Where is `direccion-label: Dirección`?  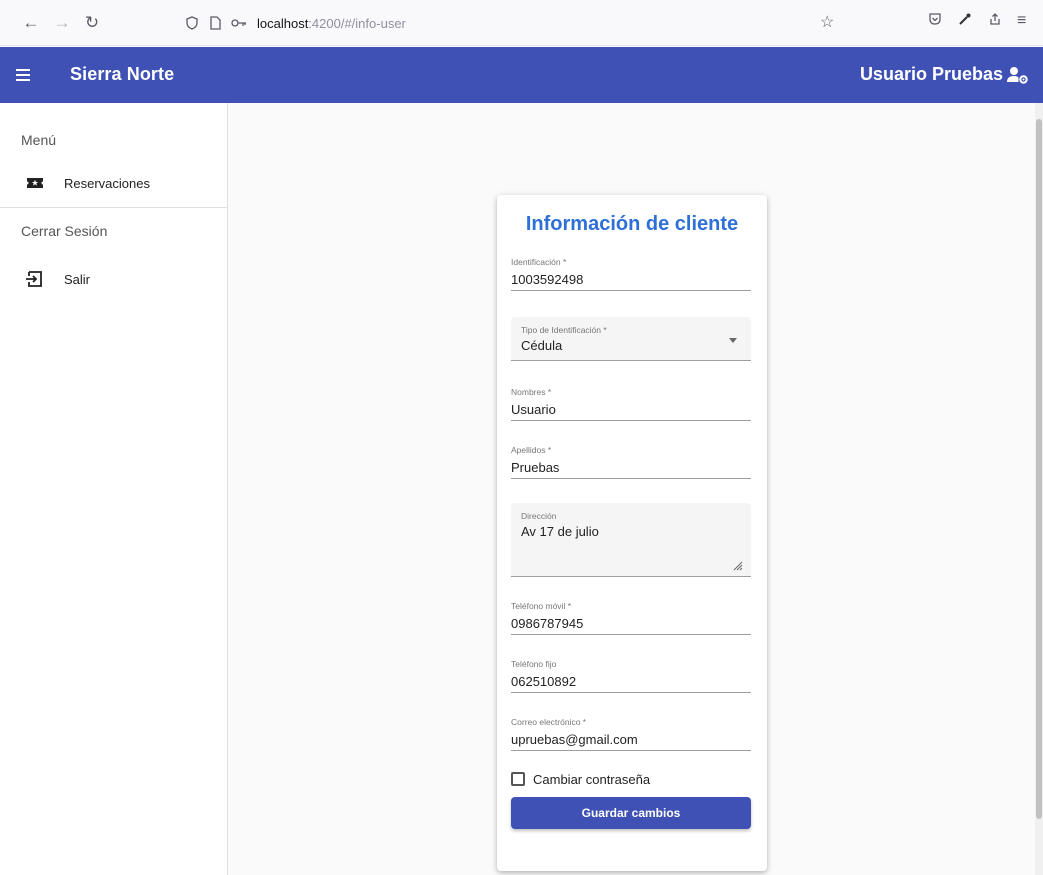 direccion-label: Dirección is located at coordinates (539, 516).